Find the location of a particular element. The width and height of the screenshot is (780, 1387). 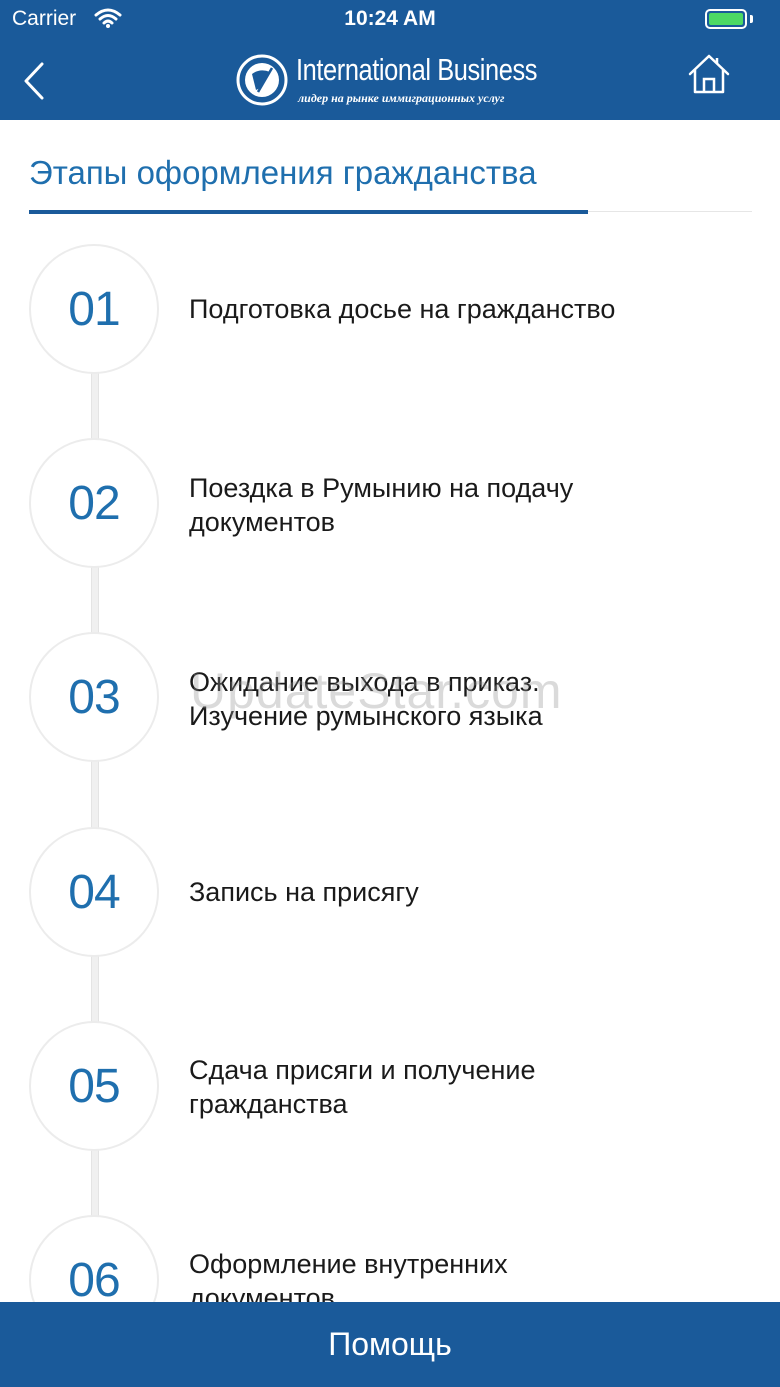

step-label: Подготовка досье на гражданство is located at coordinates (402, 309).